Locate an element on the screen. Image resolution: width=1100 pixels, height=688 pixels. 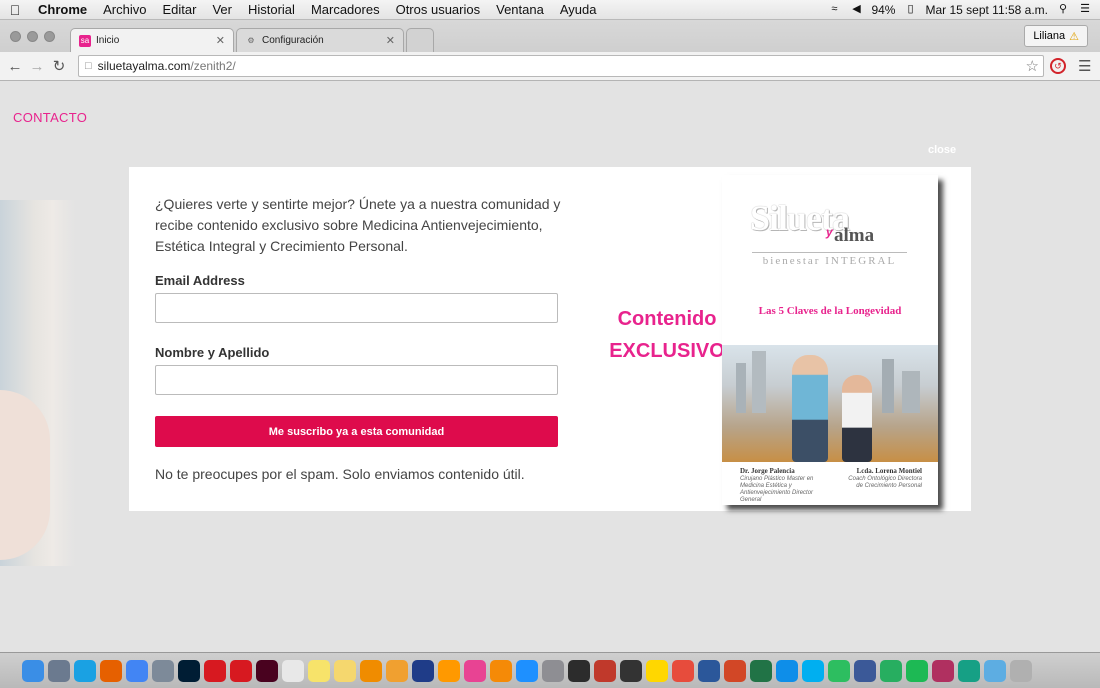
facetime-icon is located at coordinates (891, 670).